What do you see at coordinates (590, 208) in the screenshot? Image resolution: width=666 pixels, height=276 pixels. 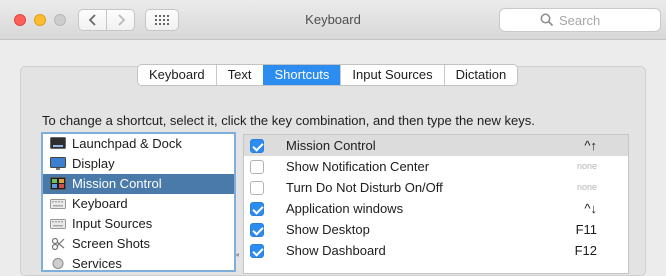 I see `shortcut-key: ^↓` at bounding box center [590, 208].